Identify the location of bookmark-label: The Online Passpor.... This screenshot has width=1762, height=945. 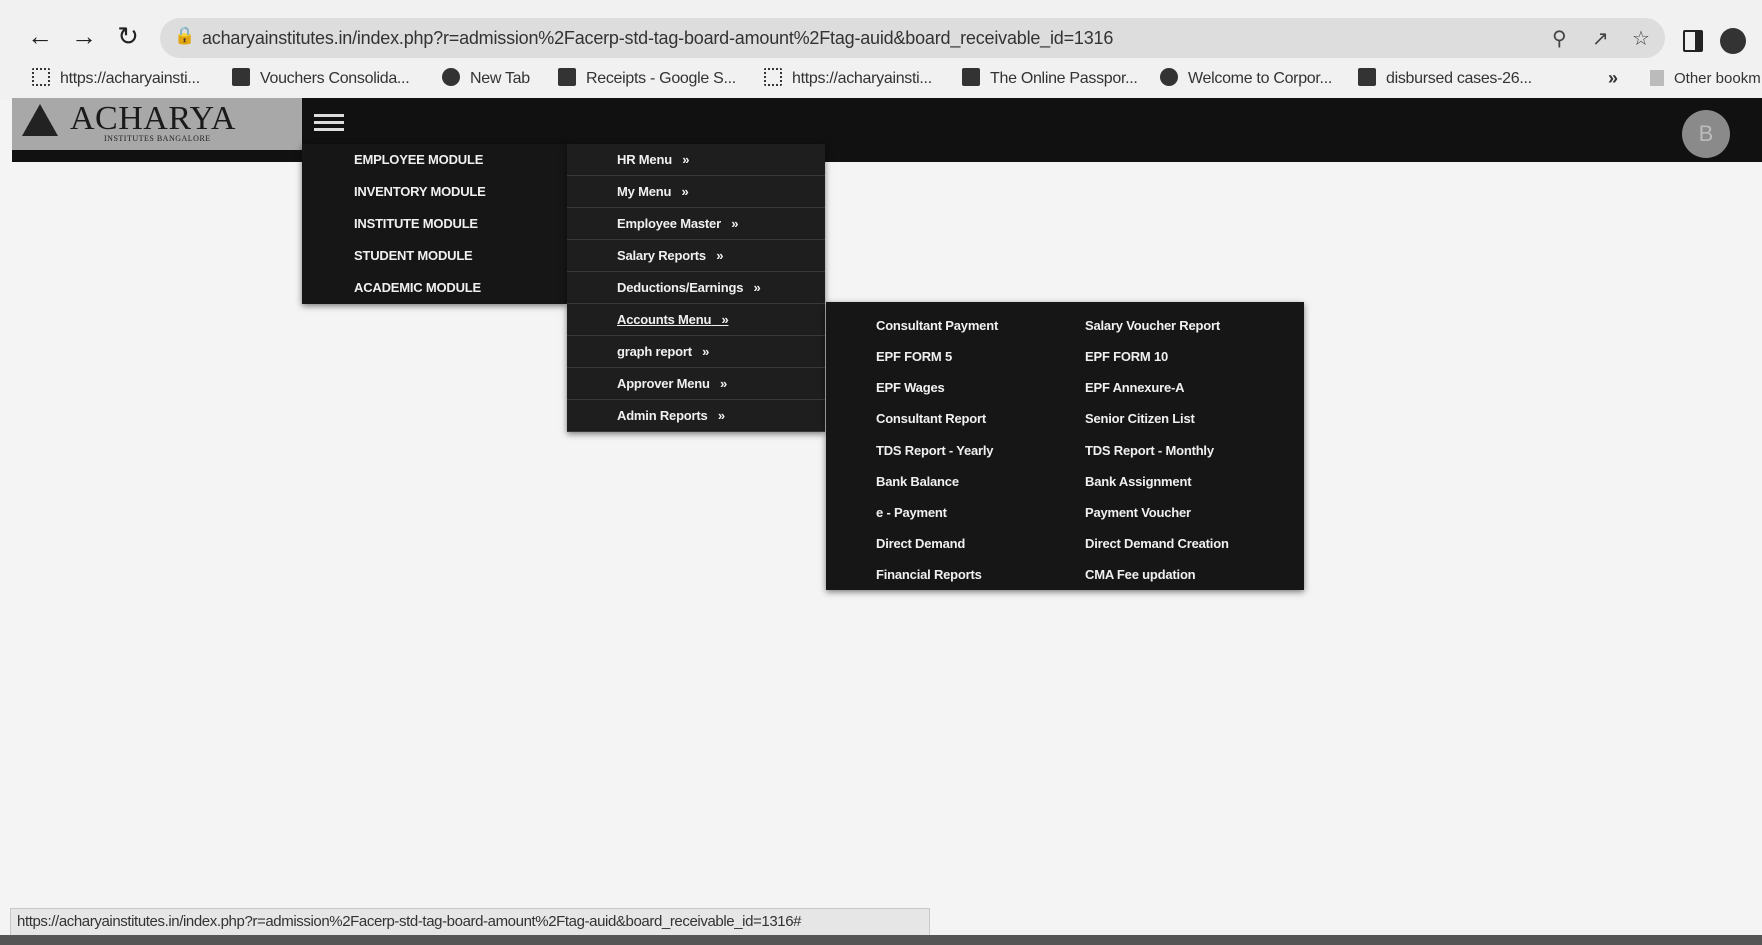
(1064, 78).